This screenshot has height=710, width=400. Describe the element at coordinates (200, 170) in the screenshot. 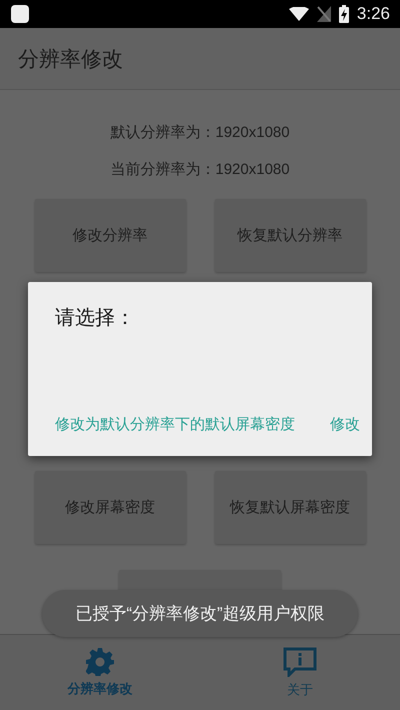

I see `resolution-info: 当前分辨率为：1920x1080` at that location.